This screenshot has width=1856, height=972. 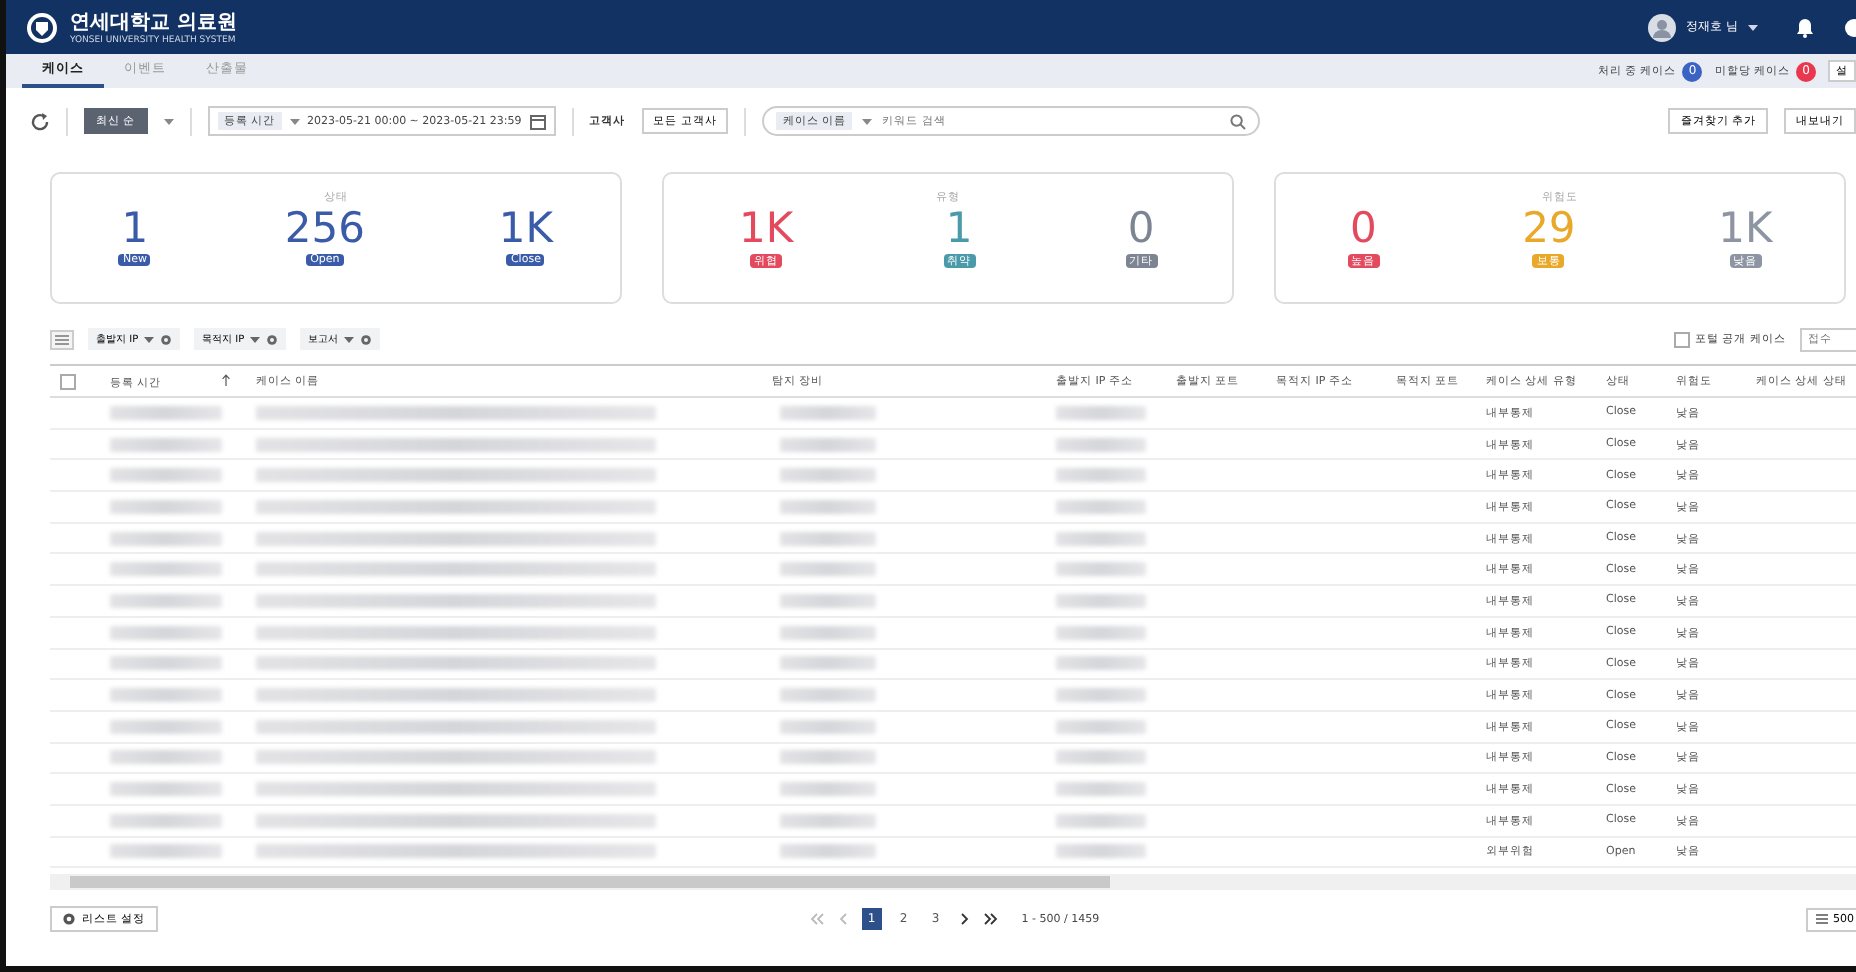 What do you see at coordinates (62, 339) in the screenshot?
I see `column-settings-icon` at bounding box center [62, 339].